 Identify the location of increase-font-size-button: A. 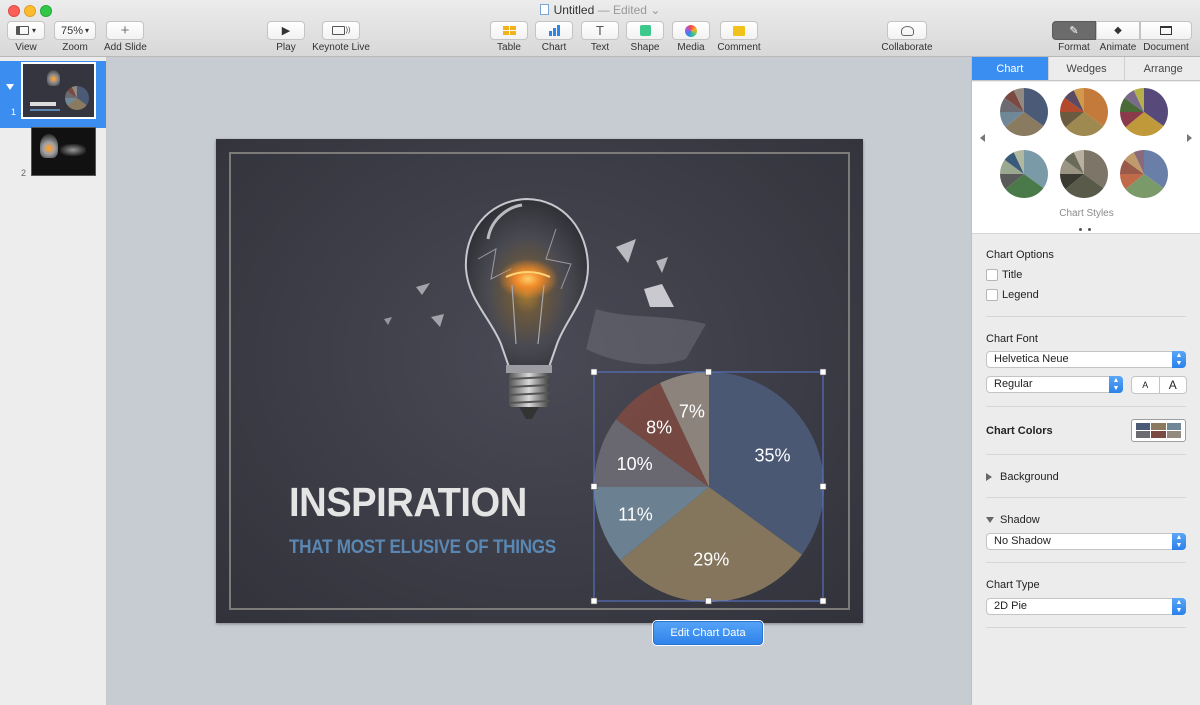
(1173, 385).